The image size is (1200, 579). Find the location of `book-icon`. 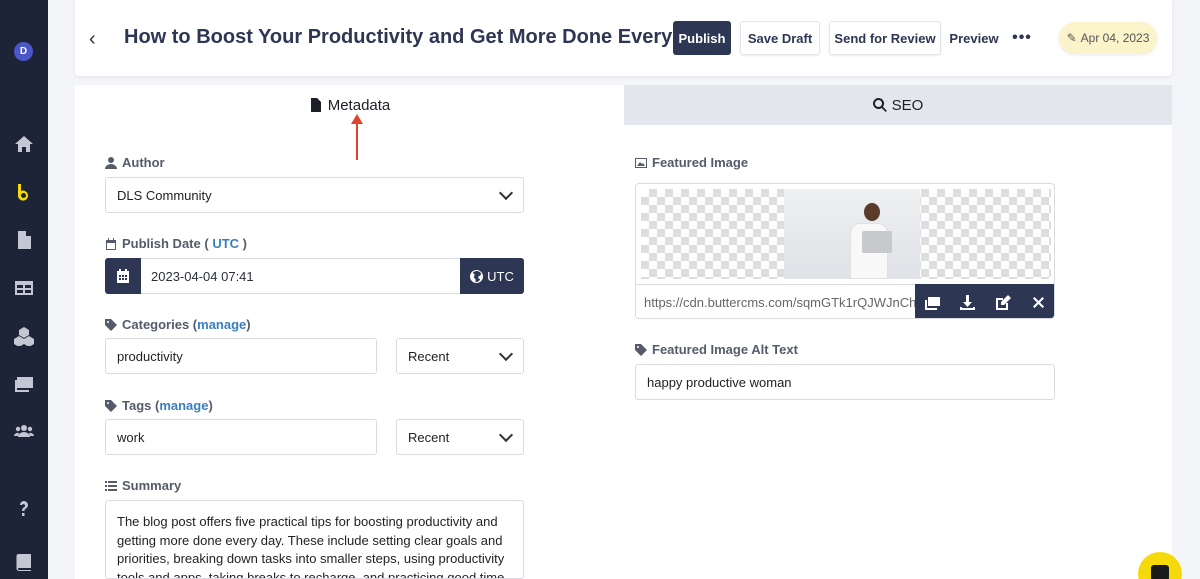

book-icon is located at coordinates (24, 562).